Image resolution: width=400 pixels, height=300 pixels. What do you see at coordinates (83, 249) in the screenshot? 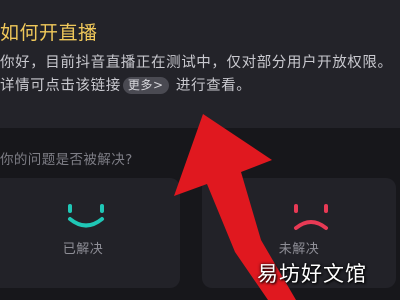
I see `solved-label: 已解决` at bounding box center [83, 249].